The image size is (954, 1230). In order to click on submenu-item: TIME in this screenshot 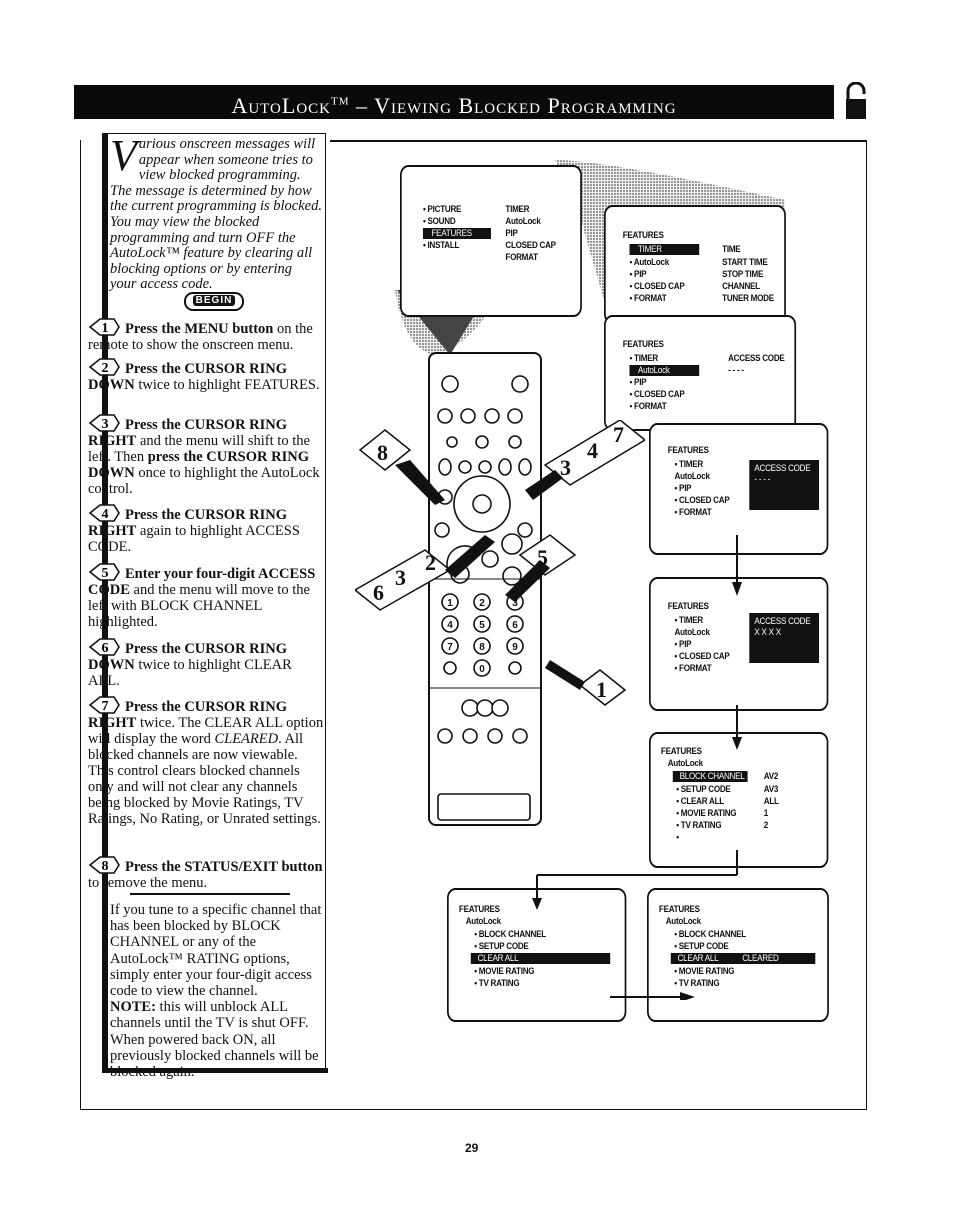, I will do `click(731, 249)`.